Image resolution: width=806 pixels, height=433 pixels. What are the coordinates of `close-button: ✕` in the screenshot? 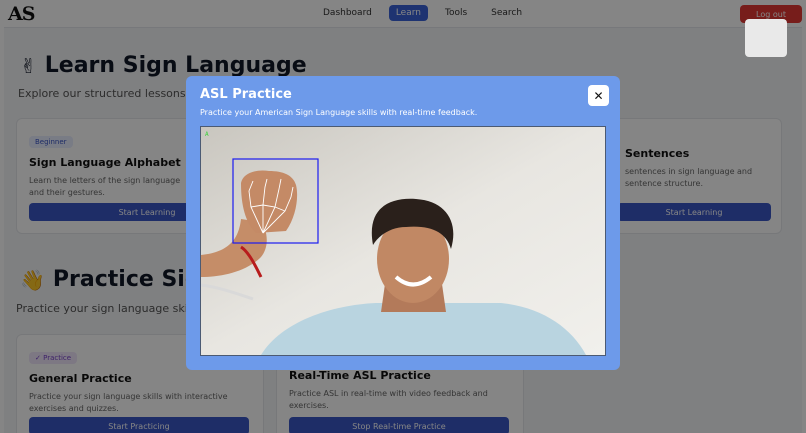 It's located at (598, 95).